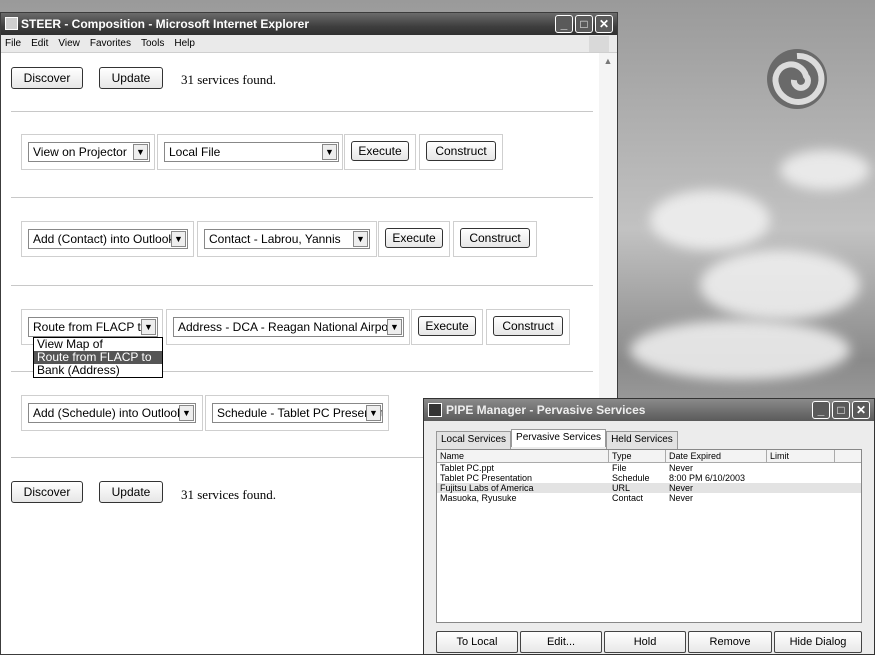 This screenshot has height=655, width=875. What do you see at coordinates (649, 498) in the screenshot?
I see `list-item: Masuoka, Ryusuke Contact Never` at bounding box center [649, 498].